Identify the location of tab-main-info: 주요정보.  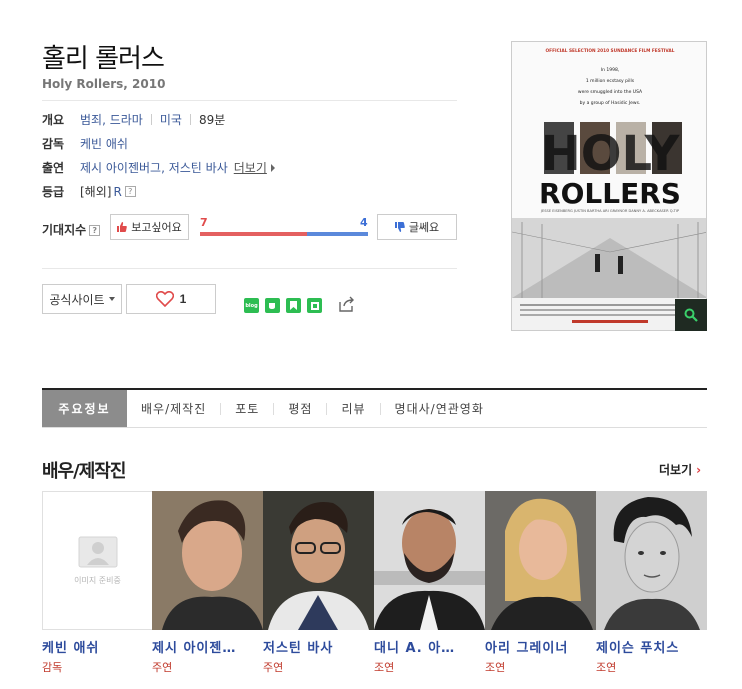
(84, 408).